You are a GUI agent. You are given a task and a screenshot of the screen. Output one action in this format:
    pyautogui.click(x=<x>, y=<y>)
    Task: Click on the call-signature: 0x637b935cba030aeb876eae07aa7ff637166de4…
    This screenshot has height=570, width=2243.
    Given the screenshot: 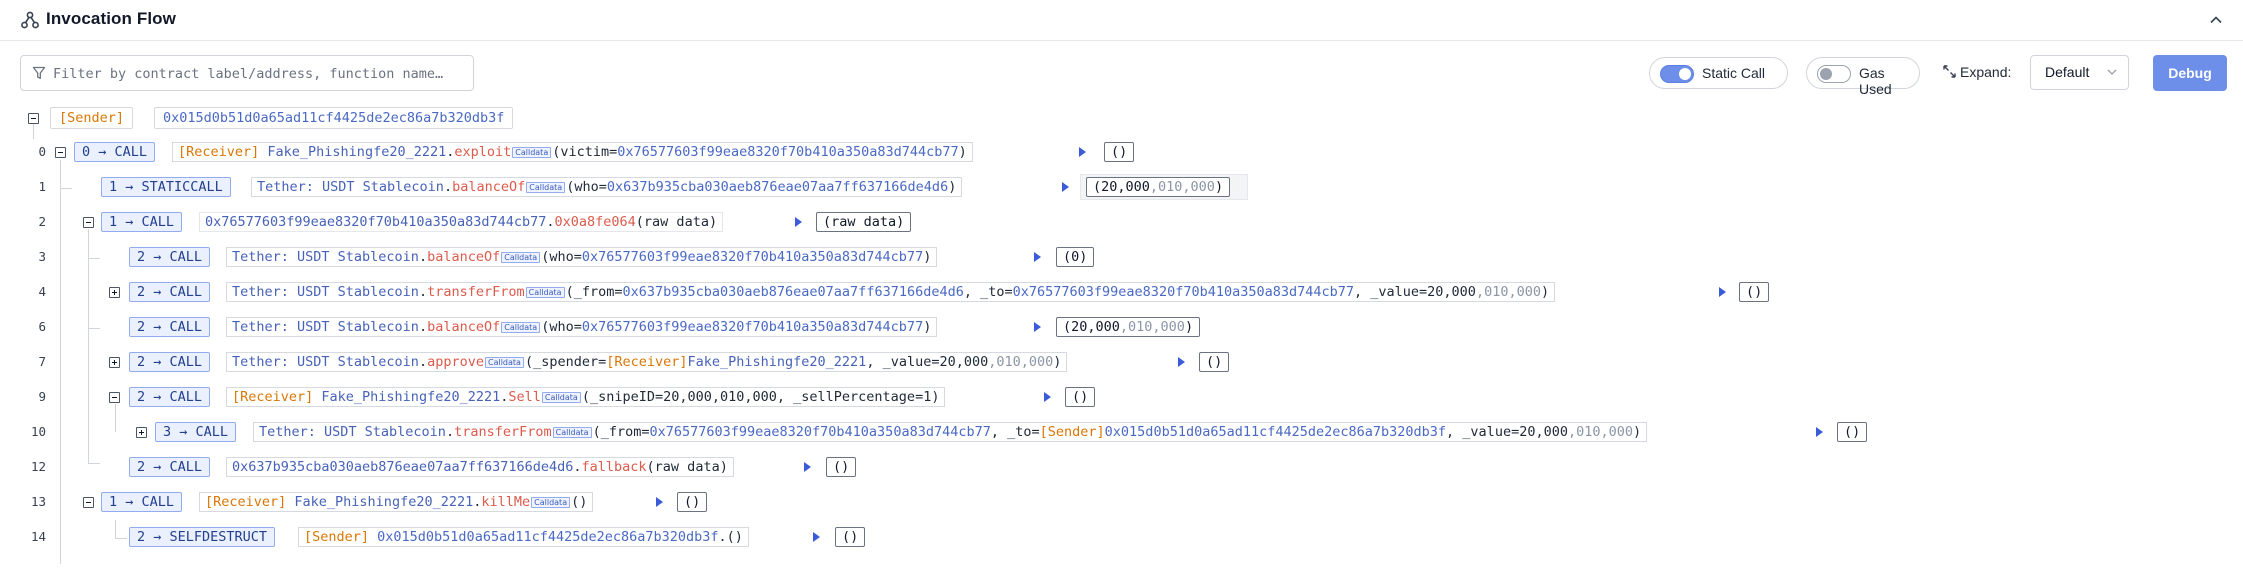 What is the action you would take?
    pyautogui.click(x=480, y=467)
    